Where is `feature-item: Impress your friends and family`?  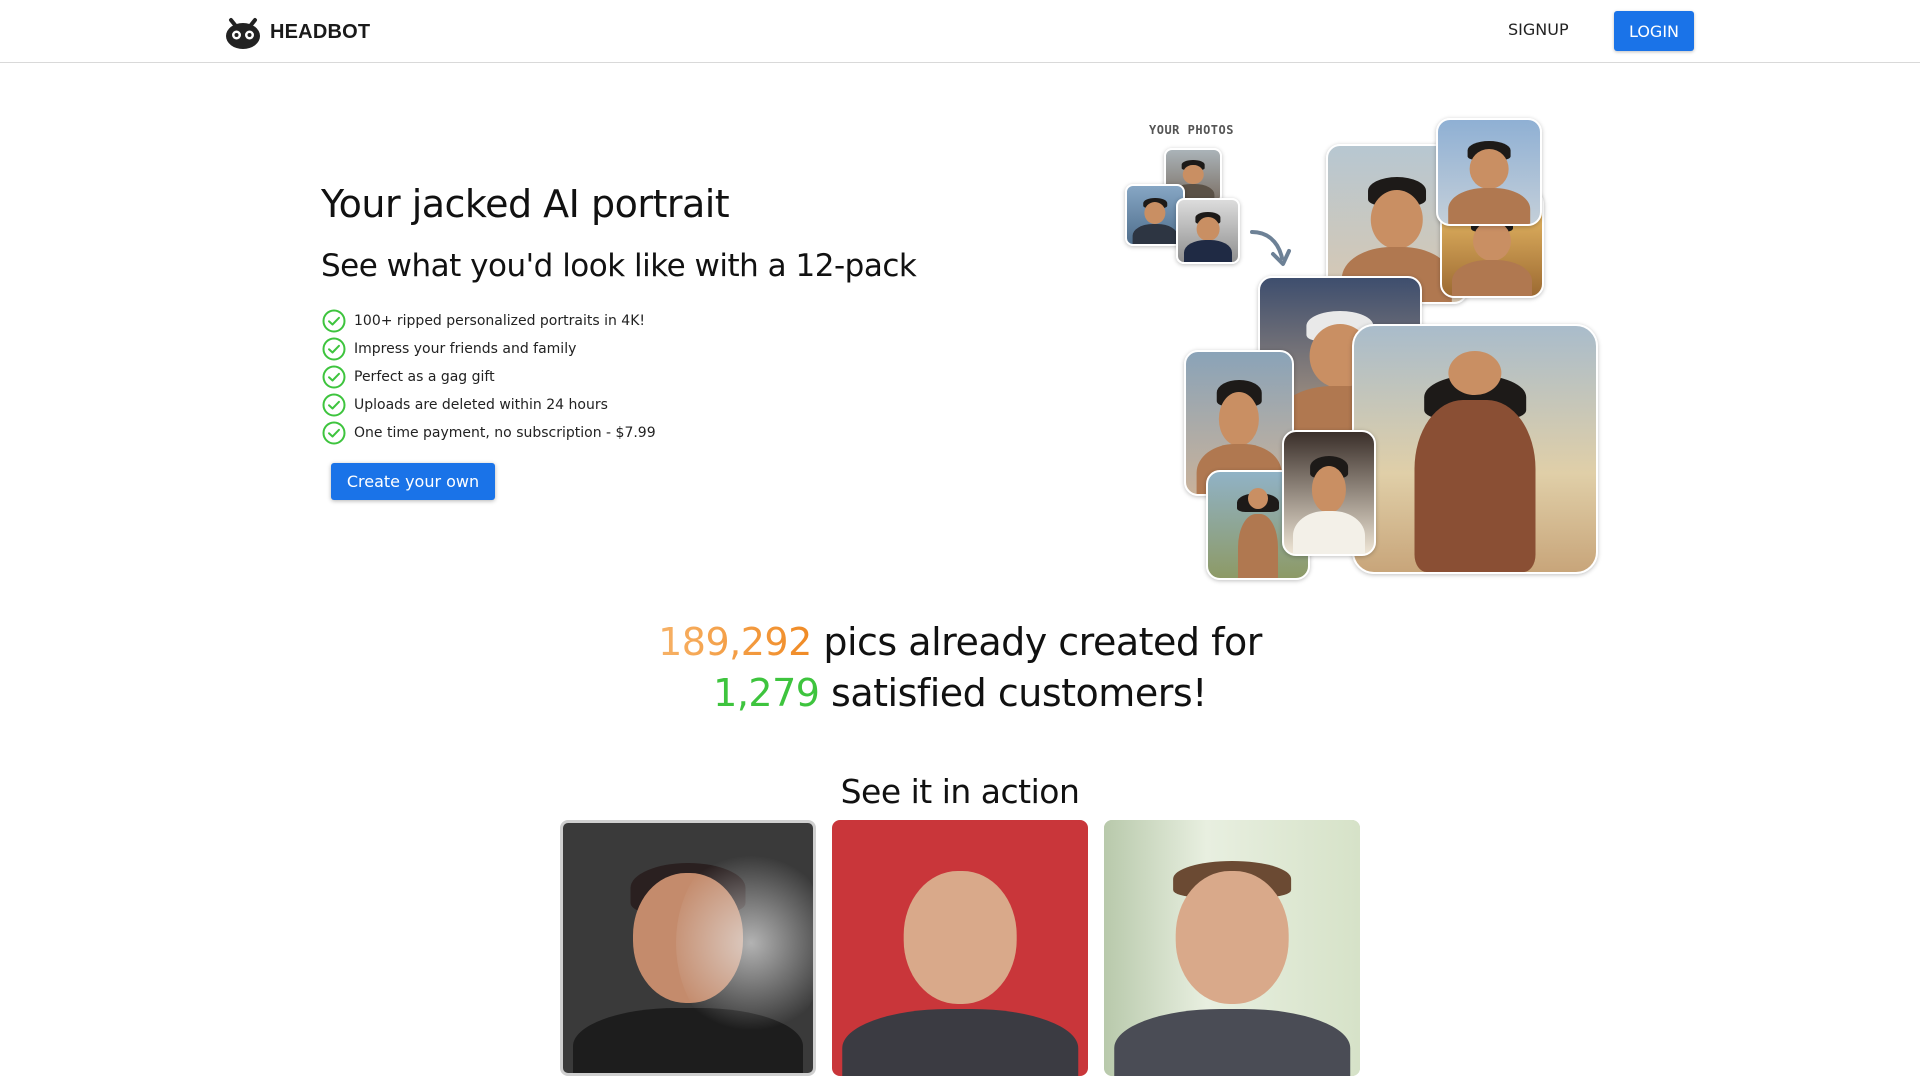 feature-item: Impress your friends and family is located at coordinates (489, 349).